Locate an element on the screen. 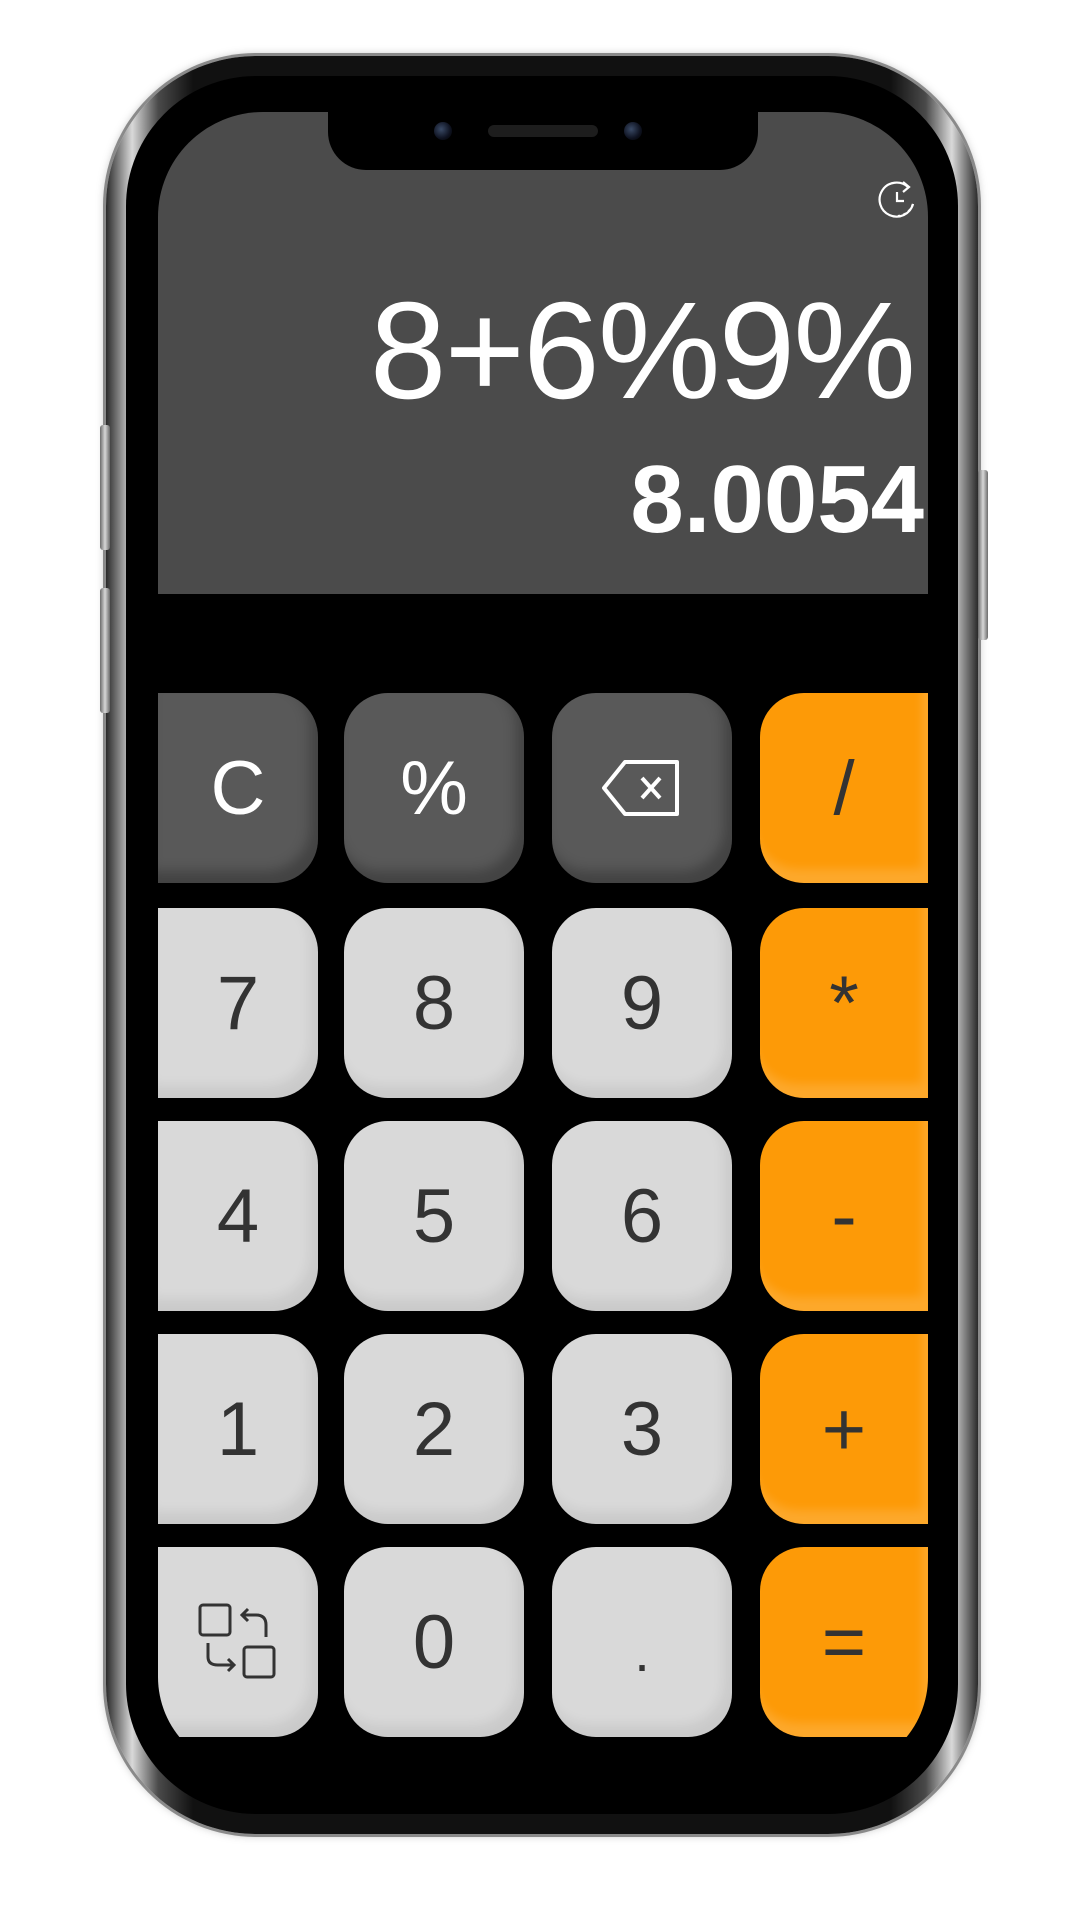  decimal-label: . is located at coordinates (642, 1651).